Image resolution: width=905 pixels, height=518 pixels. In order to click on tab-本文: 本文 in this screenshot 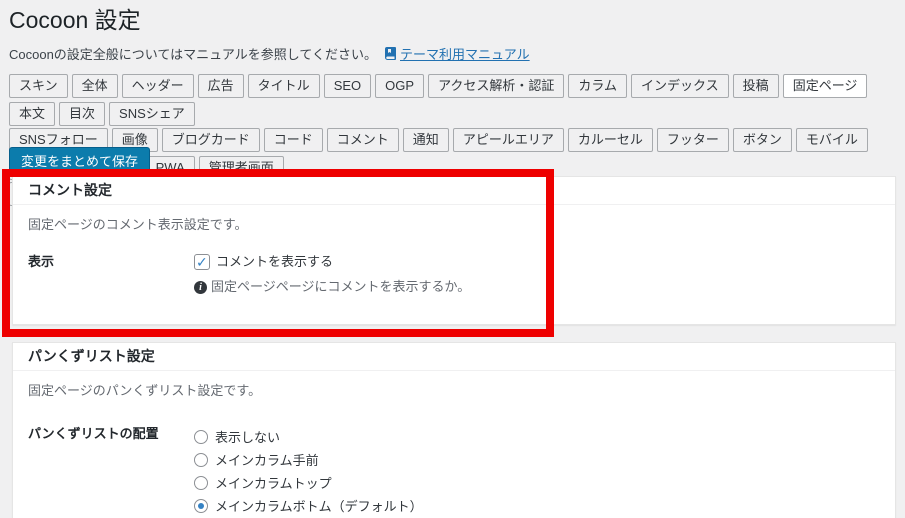, I will do `click(32, 114)`.